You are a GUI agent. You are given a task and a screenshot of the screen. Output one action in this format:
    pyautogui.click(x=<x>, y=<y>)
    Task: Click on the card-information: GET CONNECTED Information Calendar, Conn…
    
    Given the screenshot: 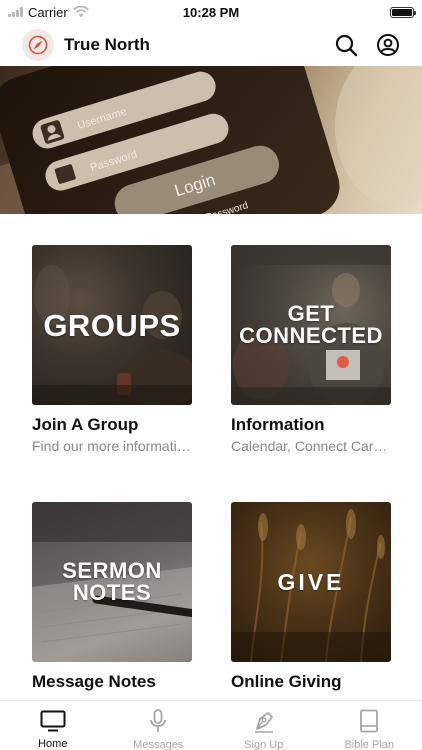 What is the action you would take?
    pyautogui.click(x=311, y=349)
    